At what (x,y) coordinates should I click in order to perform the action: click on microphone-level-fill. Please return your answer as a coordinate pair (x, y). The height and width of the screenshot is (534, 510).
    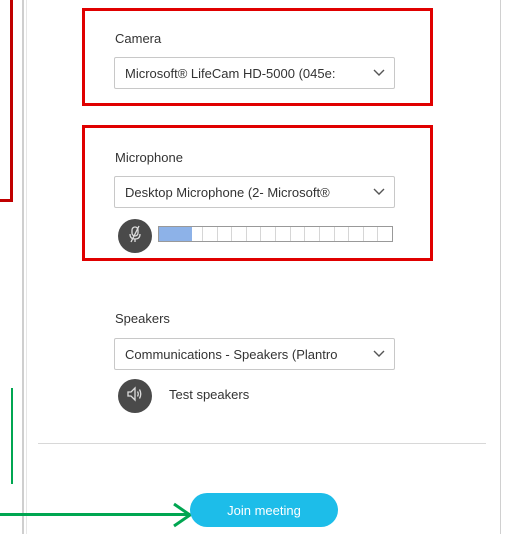
    Looking at the image, I should click on (175, 234).